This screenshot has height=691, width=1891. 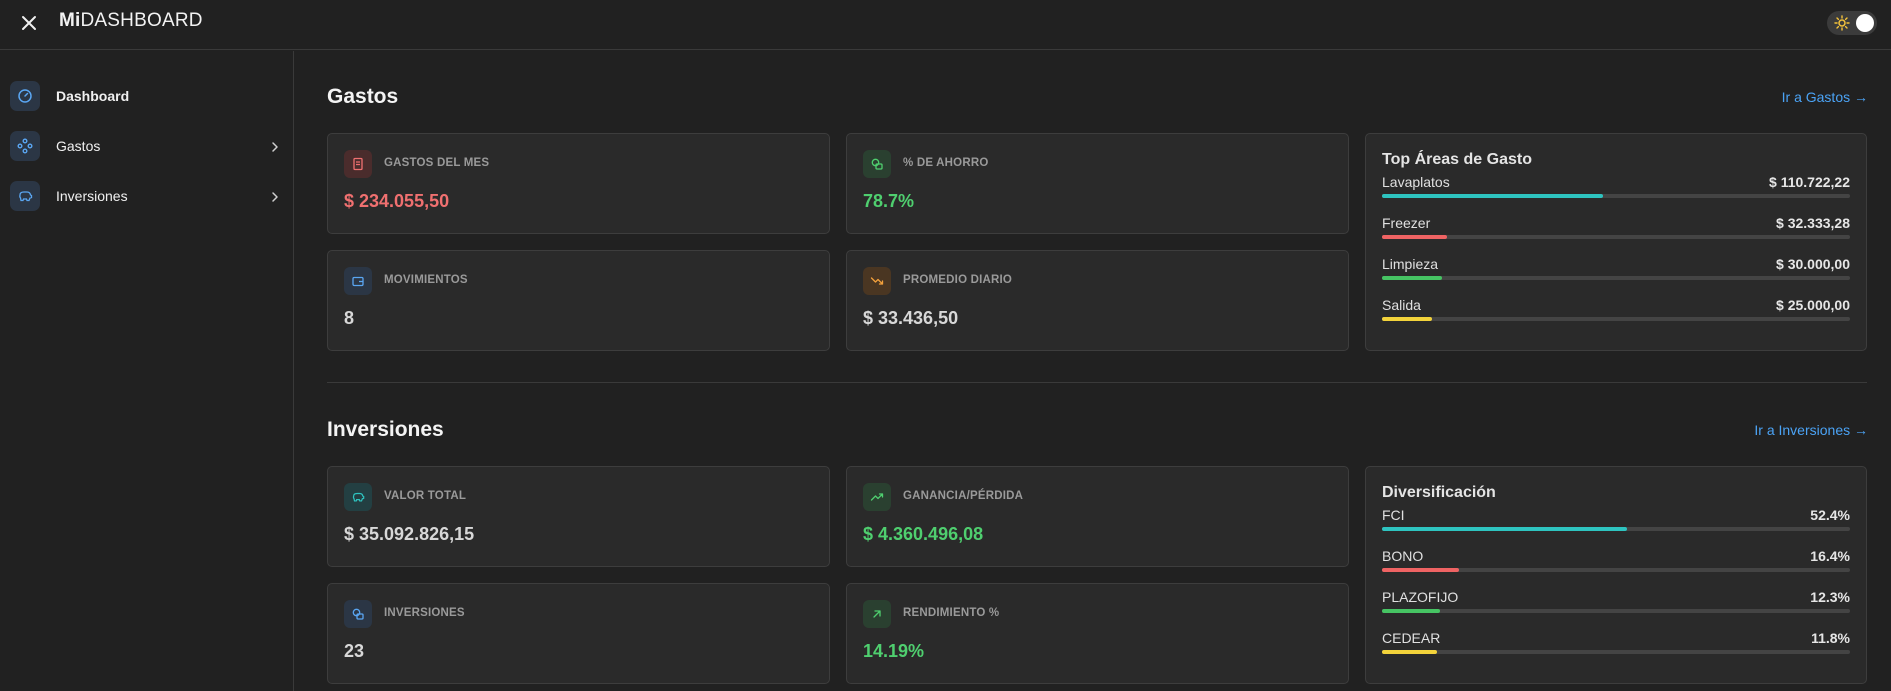 I want to click on link-ir-a-gastos: Ir a Gastos →, so click(x=1825, y=97).